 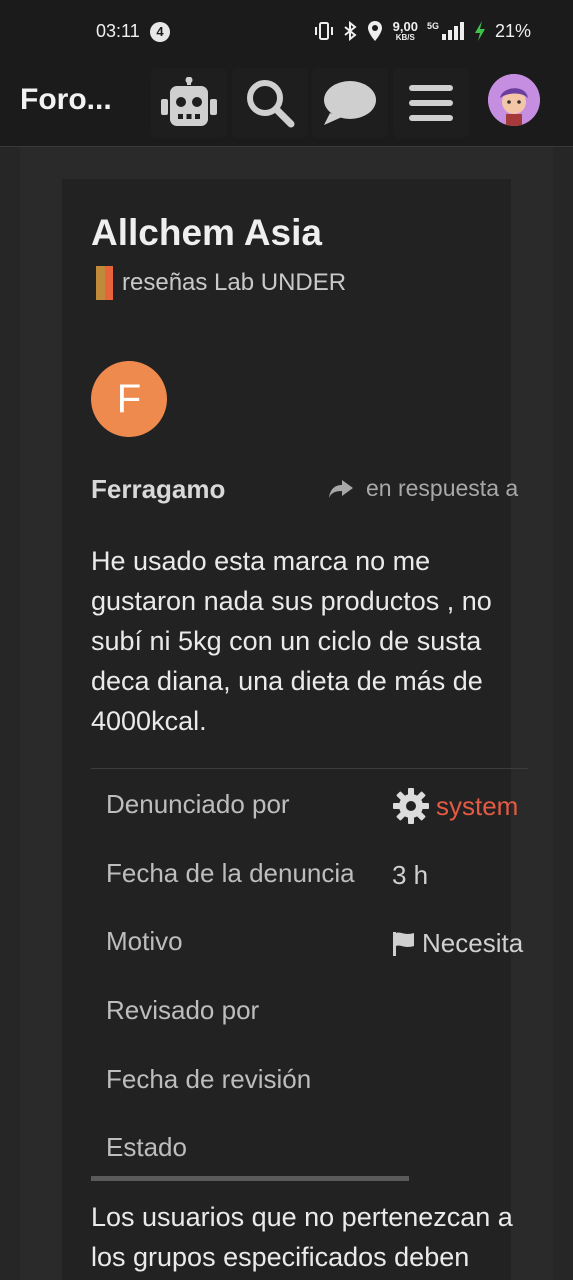 What do you see at coordinates (473, 943) in the screenshot?
I see `reason-text: Necesita` at bounding box center [473, 943].